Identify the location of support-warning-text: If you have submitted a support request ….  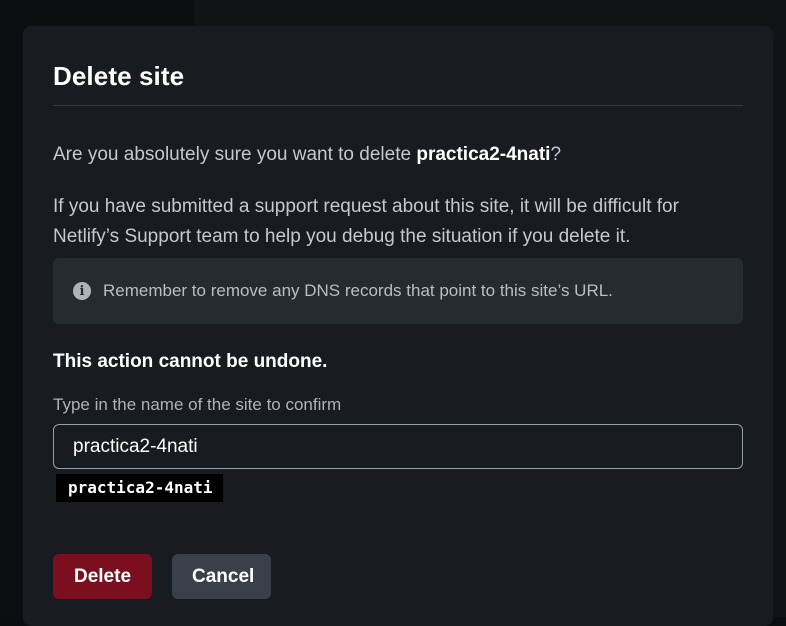
(366, 221).